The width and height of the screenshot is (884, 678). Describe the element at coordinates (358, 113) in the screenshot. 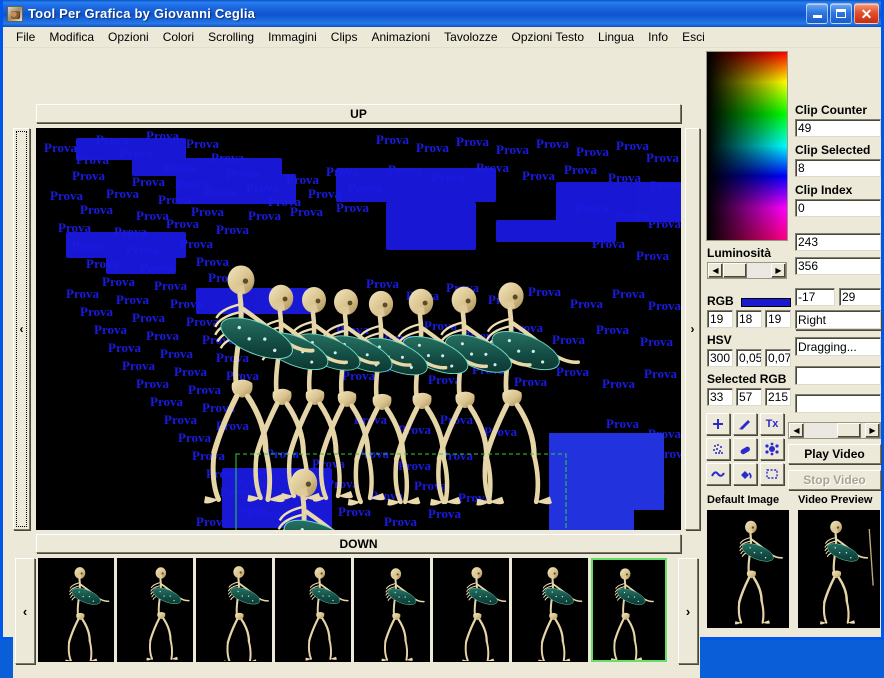

I see `scroll-up-bar: UP` at that location.